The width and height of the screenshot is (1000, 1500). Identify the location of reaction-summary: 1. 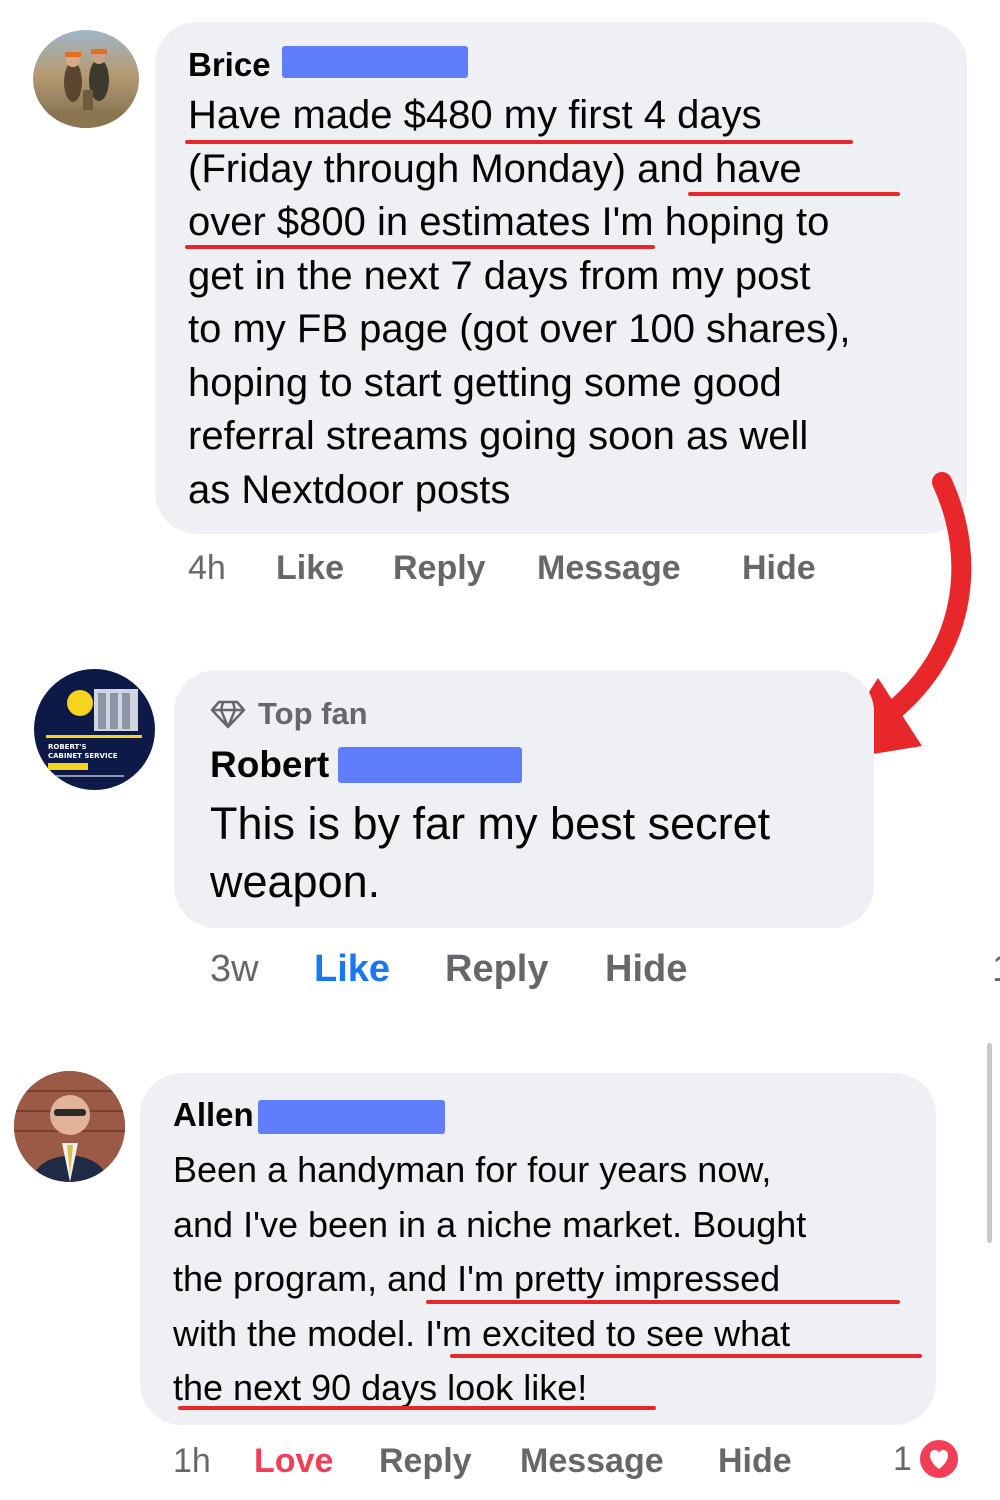
(926, 1459).